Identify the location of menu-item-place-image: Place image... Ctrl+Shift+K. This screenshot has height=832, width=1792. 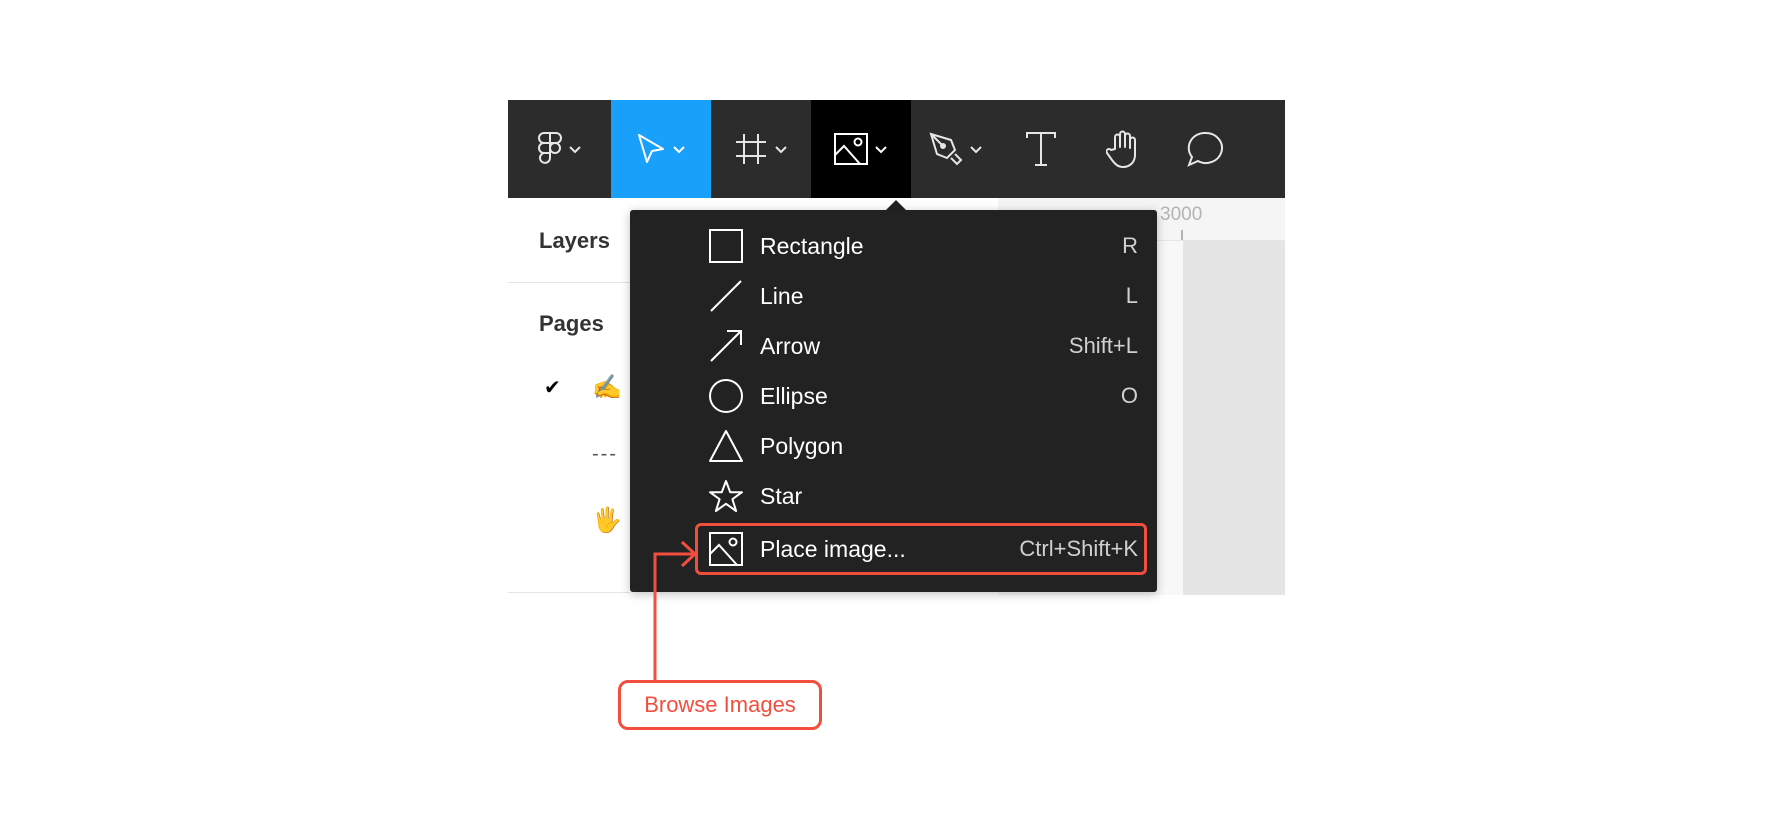
(923, 549).